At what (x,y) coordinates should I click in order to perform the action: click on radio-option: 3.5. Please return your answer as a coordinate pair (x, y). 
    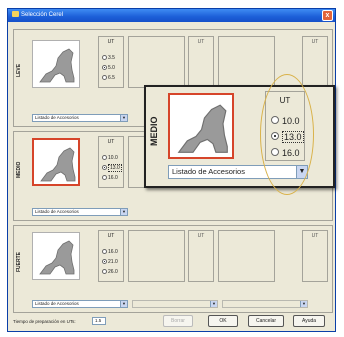
    Looking at the image, I should click on (108, 58).